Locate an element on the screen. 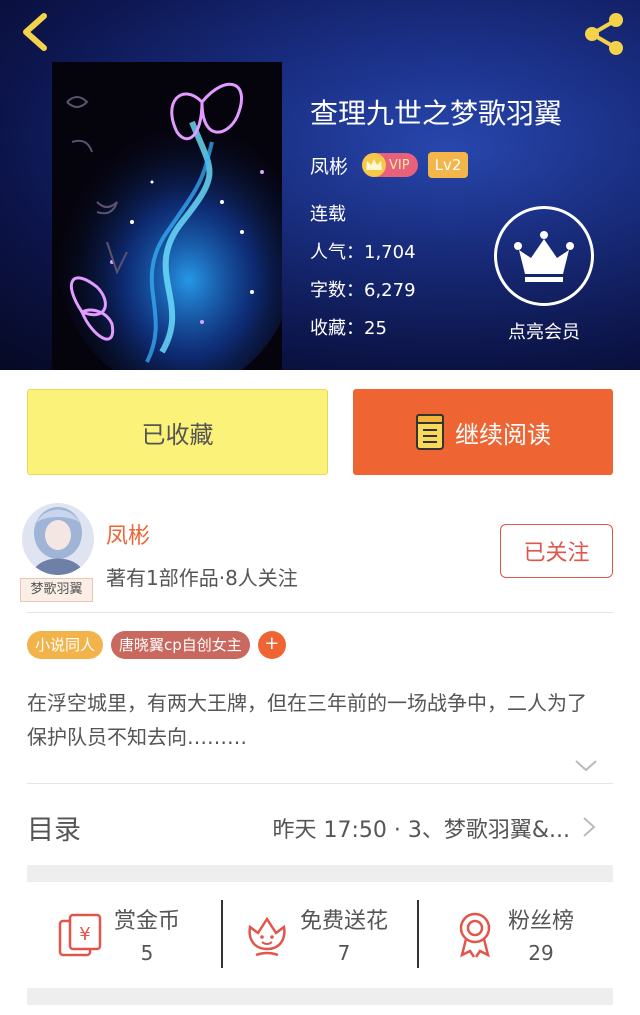  header-author-name: 凤彬 is located at coordinates (329, 165).